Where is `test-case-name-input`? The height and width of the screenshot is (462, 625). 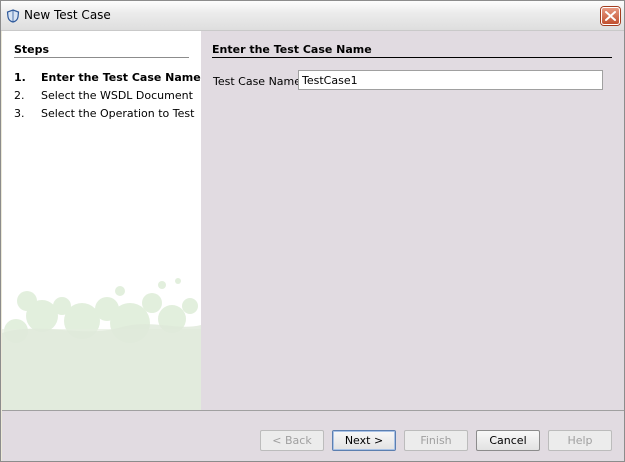 test-case-name-input is located at coordinates (450, 80).